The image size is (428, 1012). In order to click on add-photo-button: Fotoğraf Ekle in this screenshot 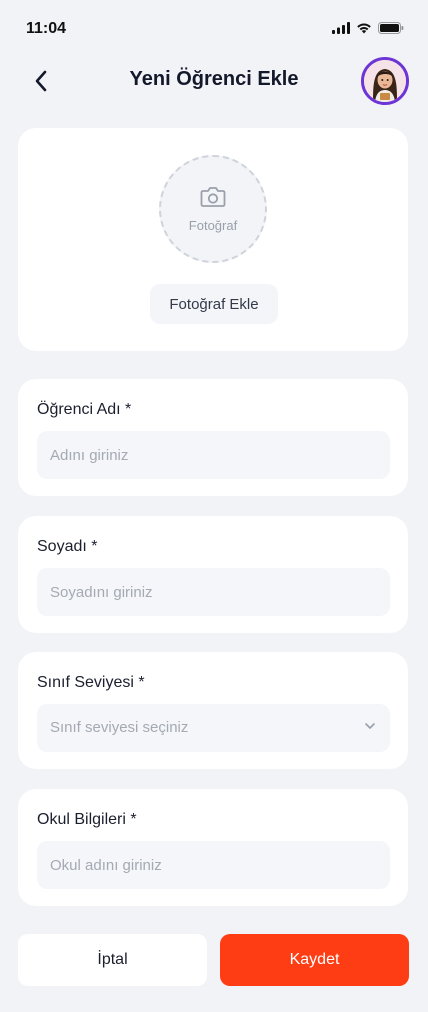, I will do `click(214, 304)`.